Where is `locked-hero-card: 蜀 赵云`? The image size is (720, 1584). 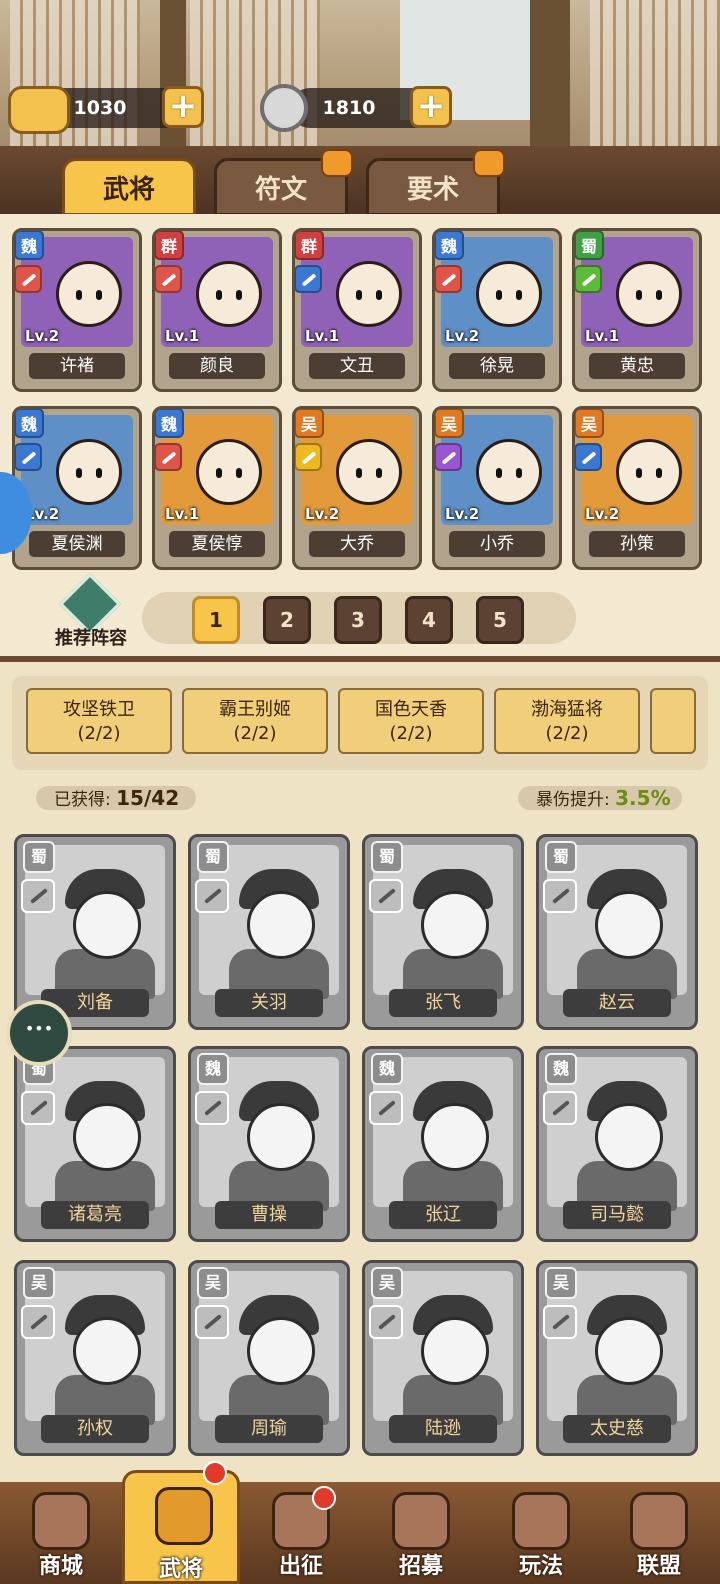
locked-hero-card: 蜀 赵云 is located at coordinates (617, 932).